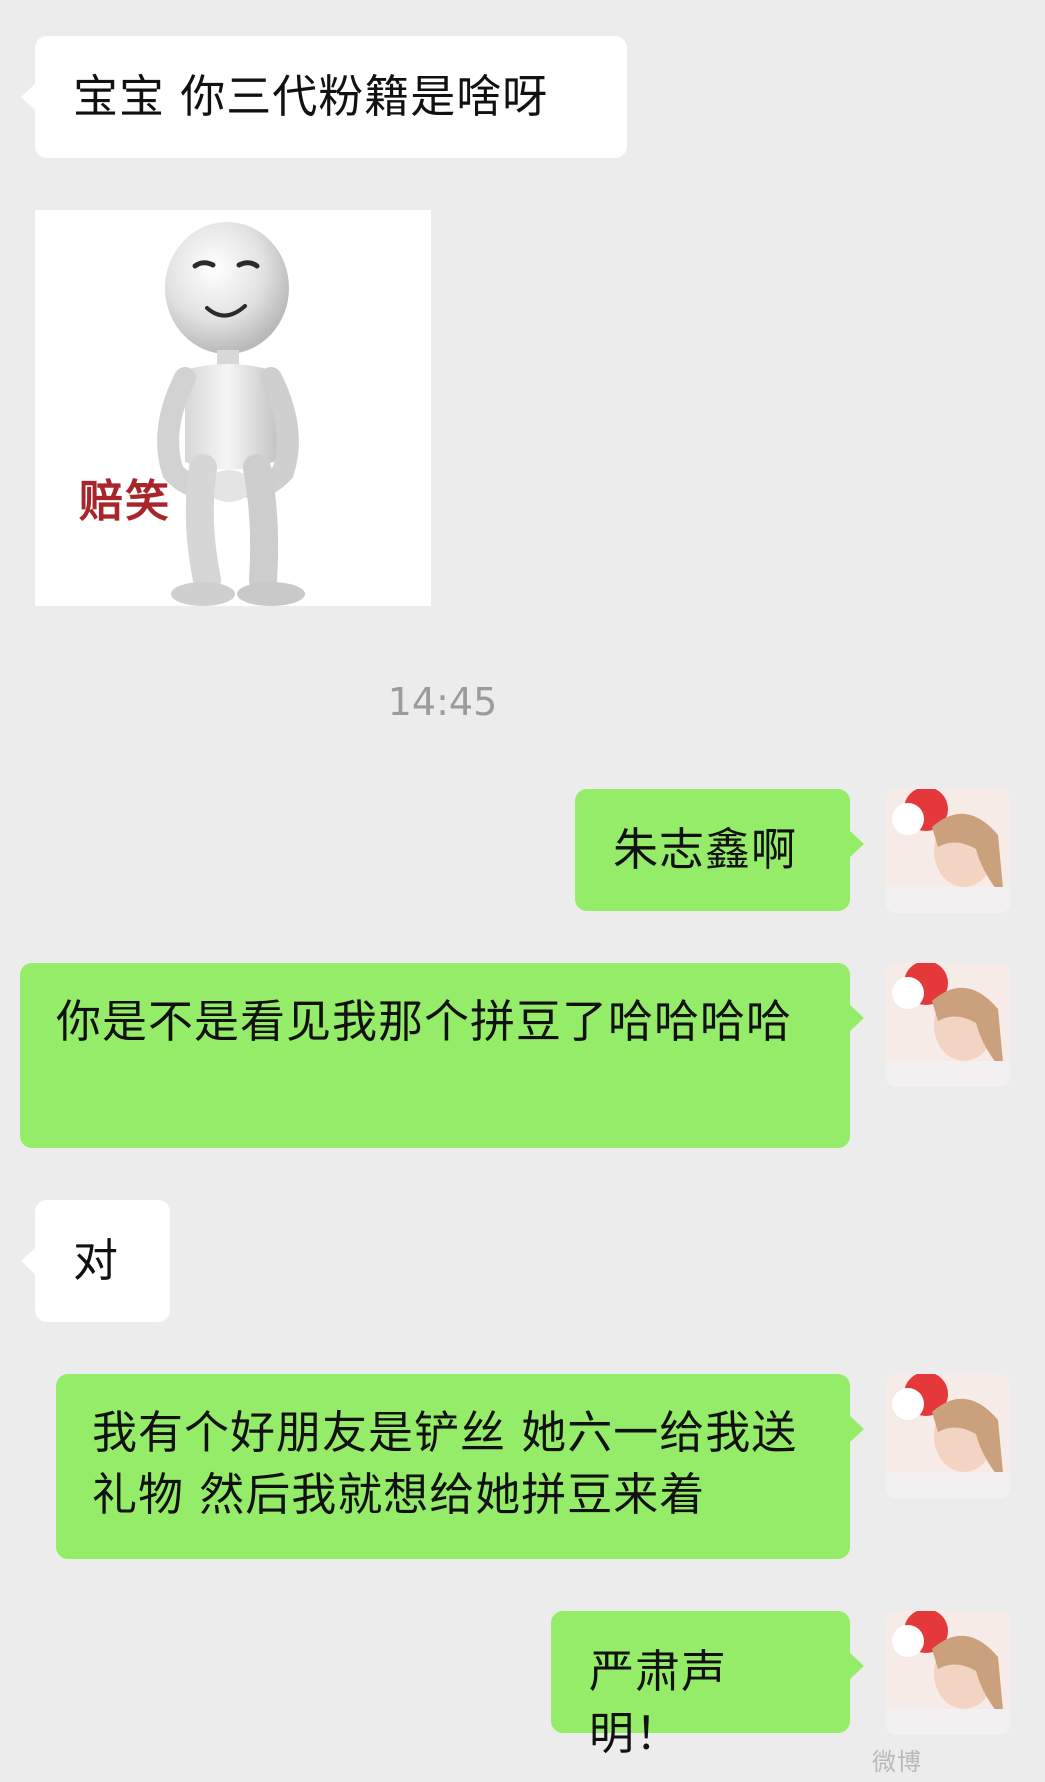 The height and width of the screenshot is (1782, 1045). Describe the element at coordinates (311, 96) in the screenshot. I see `message-text: 宝宝 你三代粉籍是啥呀` at that location.